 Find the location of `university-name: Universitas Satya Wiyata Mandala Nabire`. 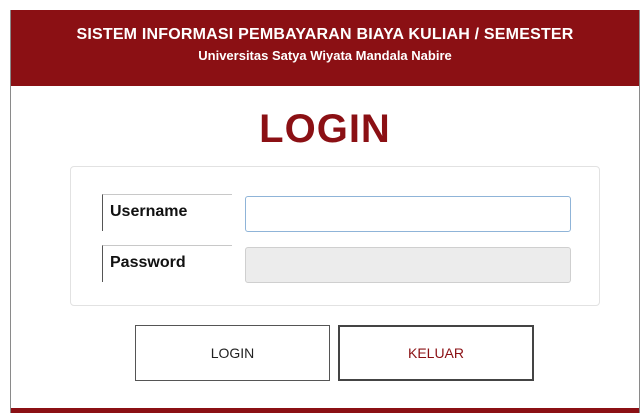

university-name: Universitas Satya Wiyata Mandala Nabire is located at coordinates (325, 55).